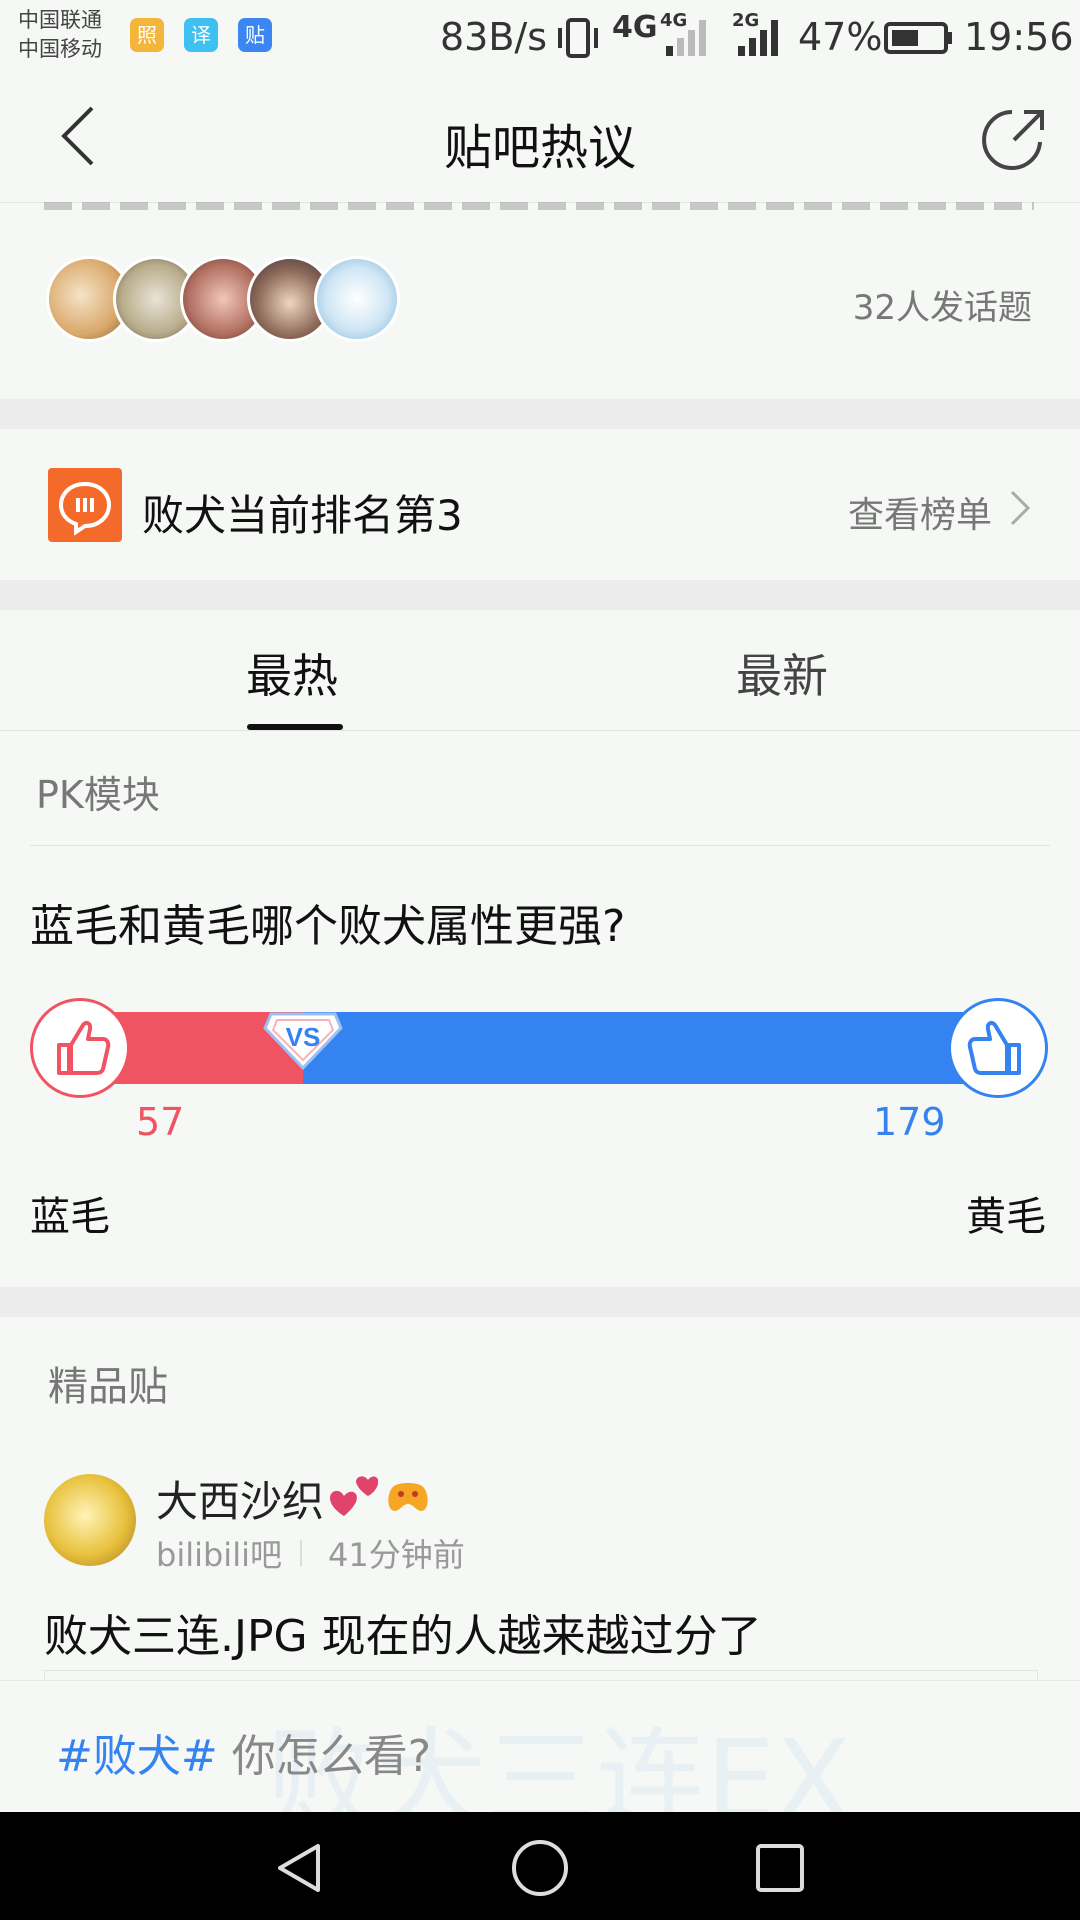 The height and width of the screenshot is (1920, 1080). I want to click on comment-prompt: #败犬# 你怎么看?, so click(243, 1752).